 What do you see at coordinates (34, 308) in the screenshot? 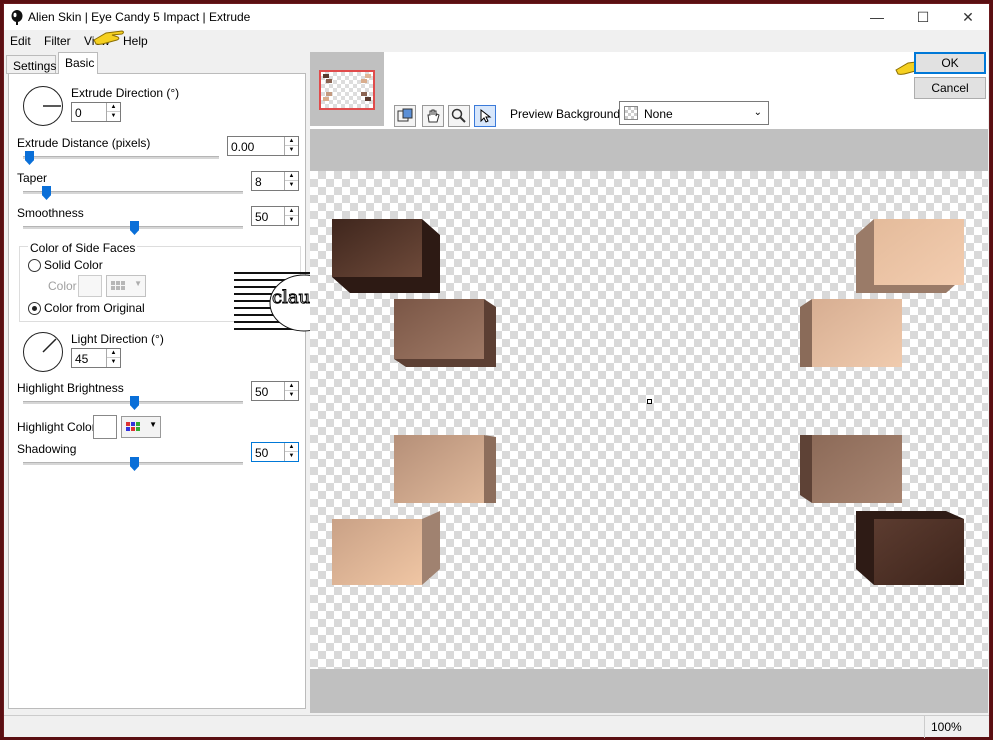
I see `color-from-original-radio` at bounding box center [34, 308].